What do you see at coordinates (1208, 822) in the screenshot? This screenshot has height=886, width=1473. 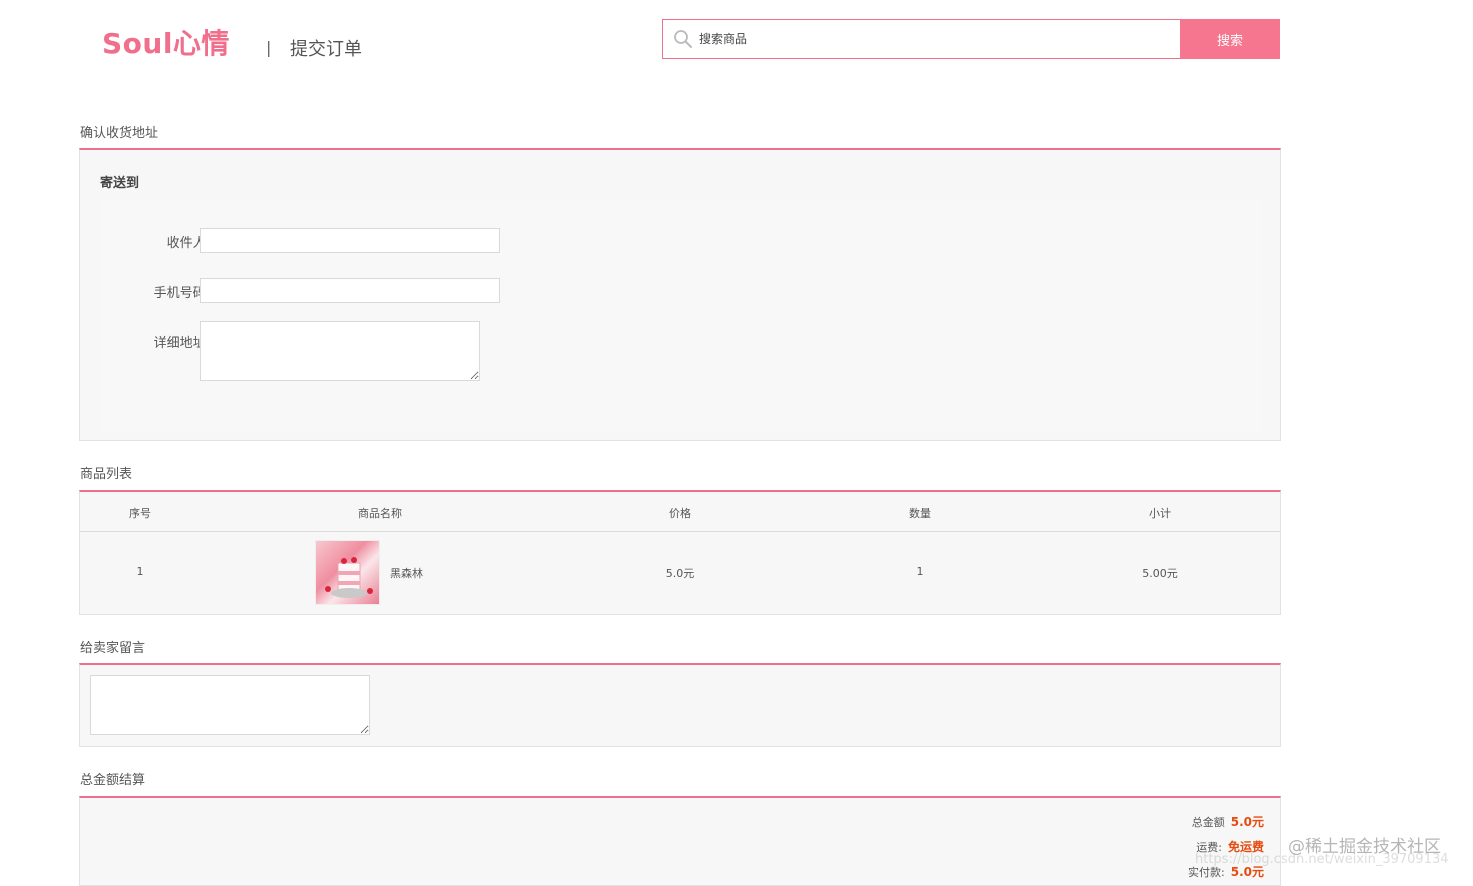 I see `total-amount-label: 总金额` at bounding box center [1208, 822].